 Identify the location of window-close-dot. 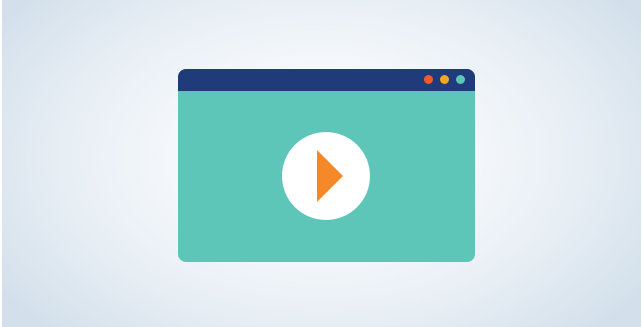
(428, 79).